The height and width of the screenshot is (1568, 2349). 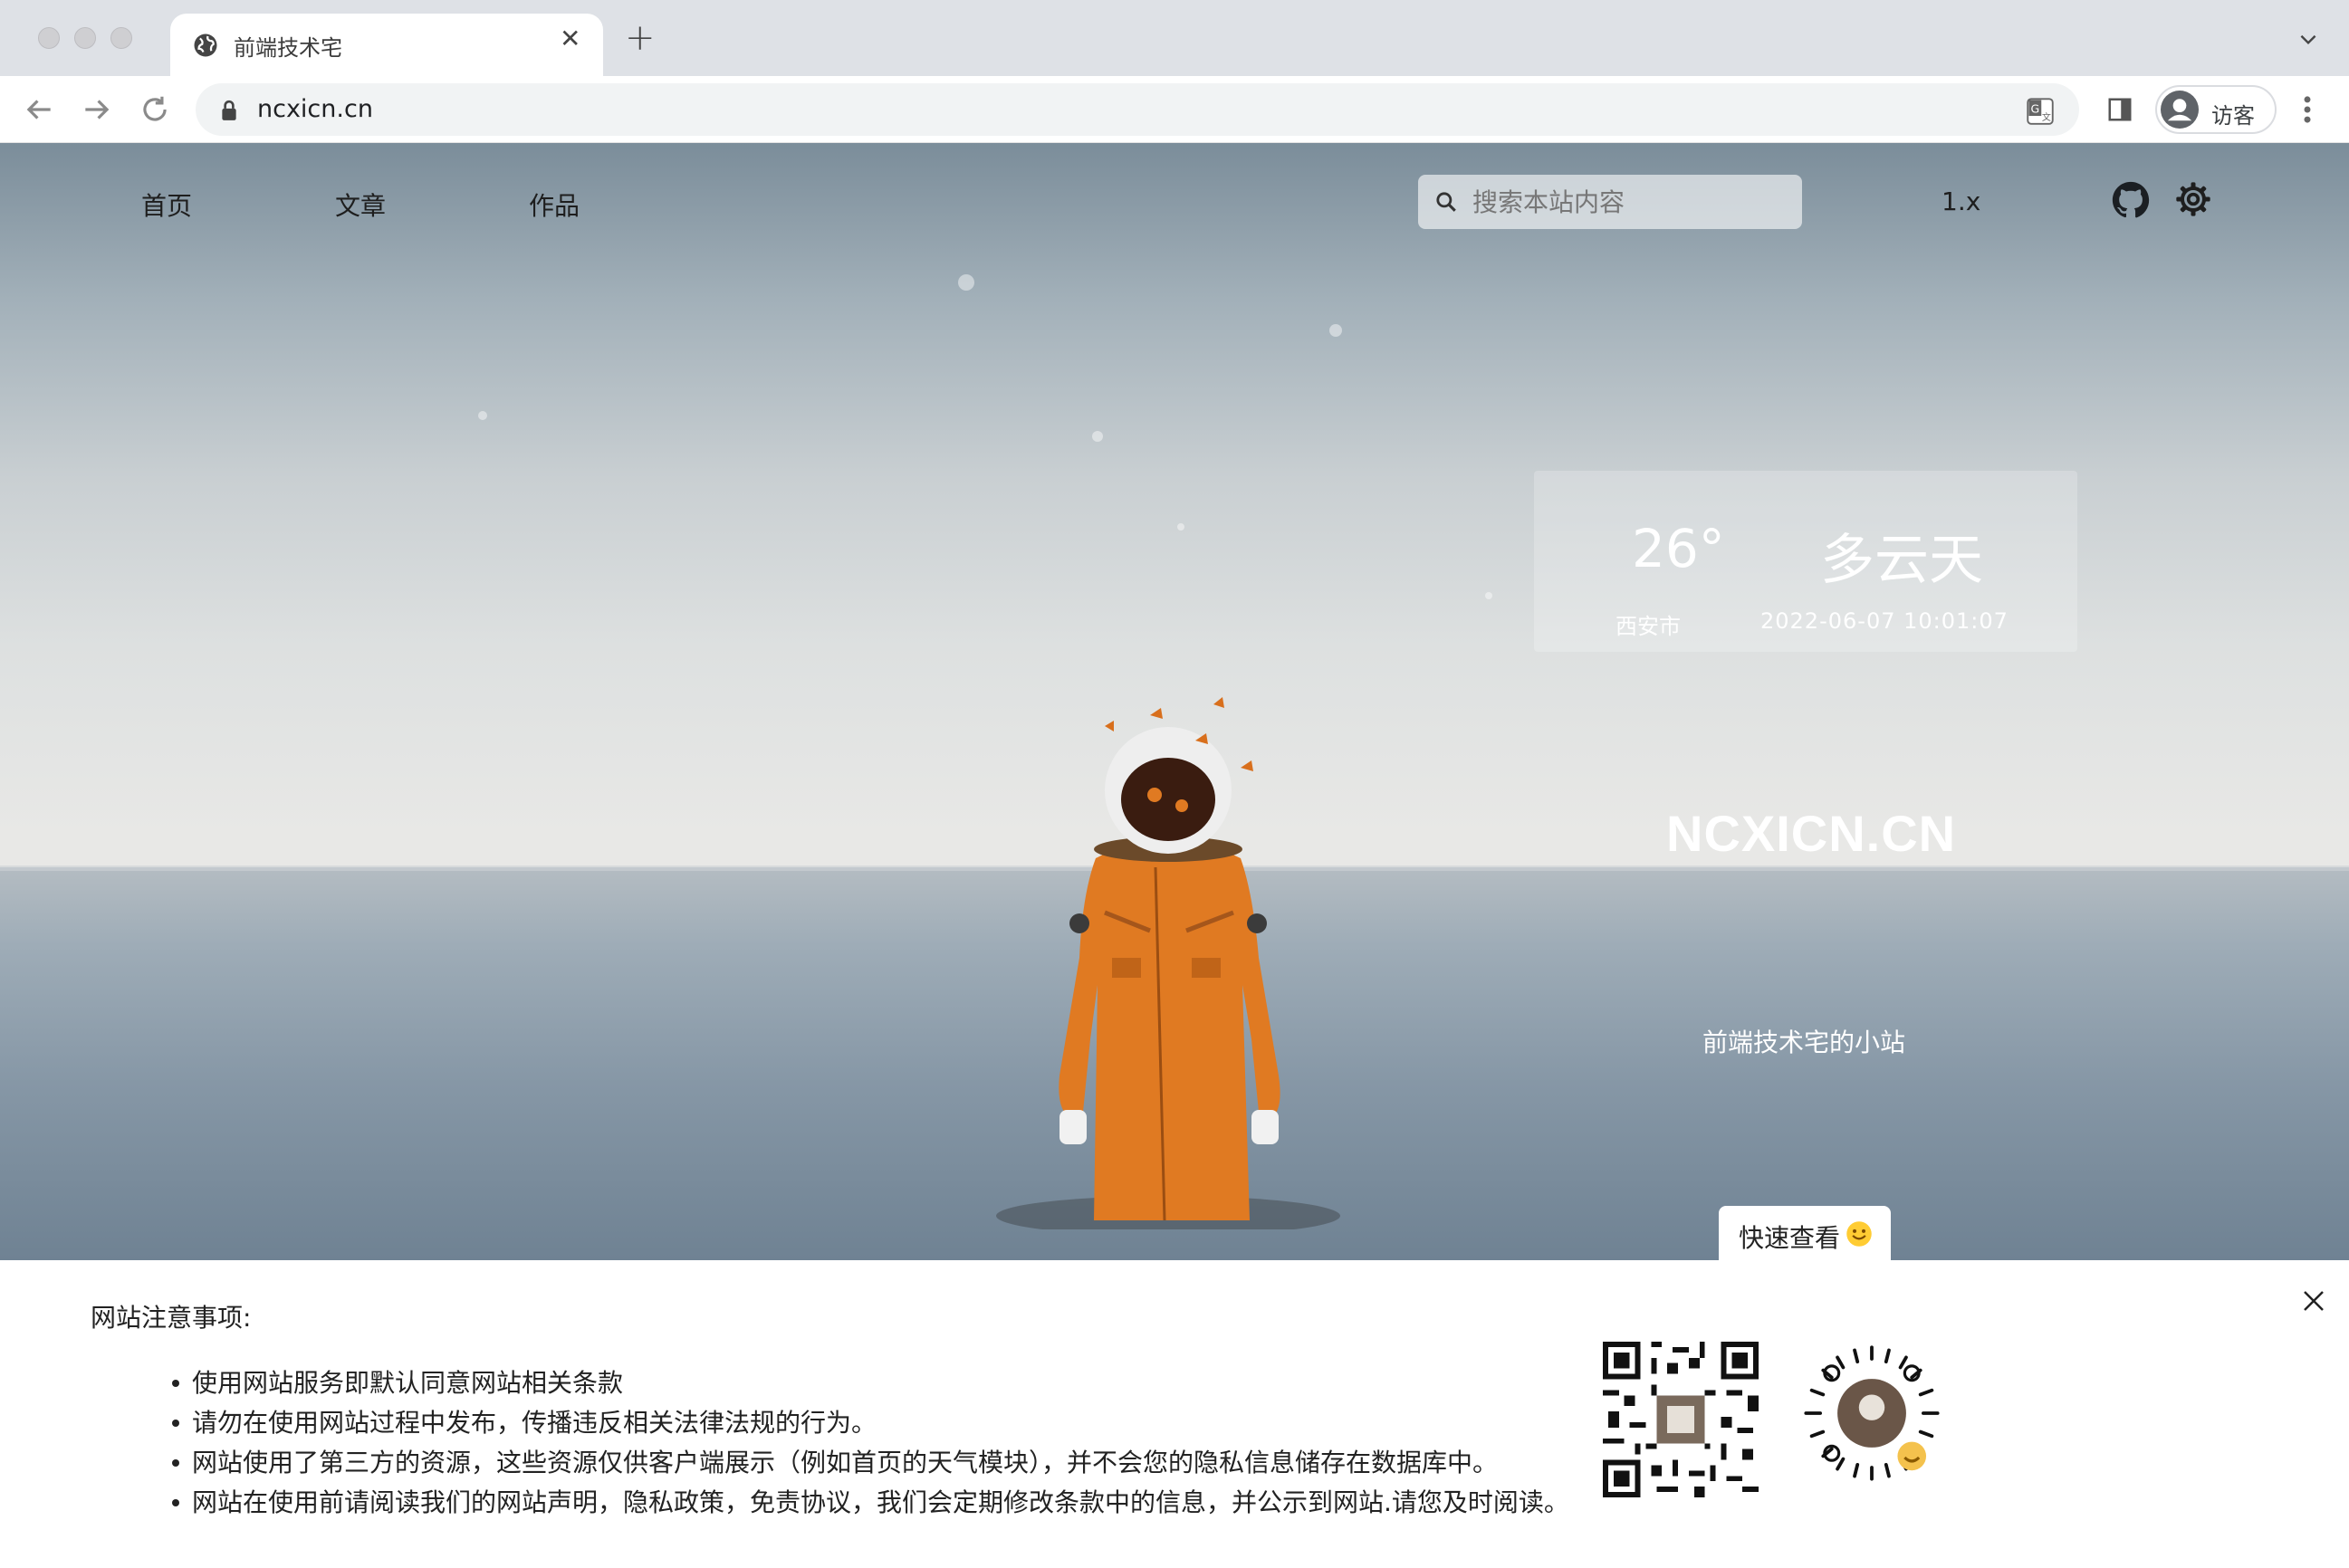 What do you see at coordinates (1859, 1234) in the screenshot?
I see `smile-icon` at bounding box center [1859, 1234].